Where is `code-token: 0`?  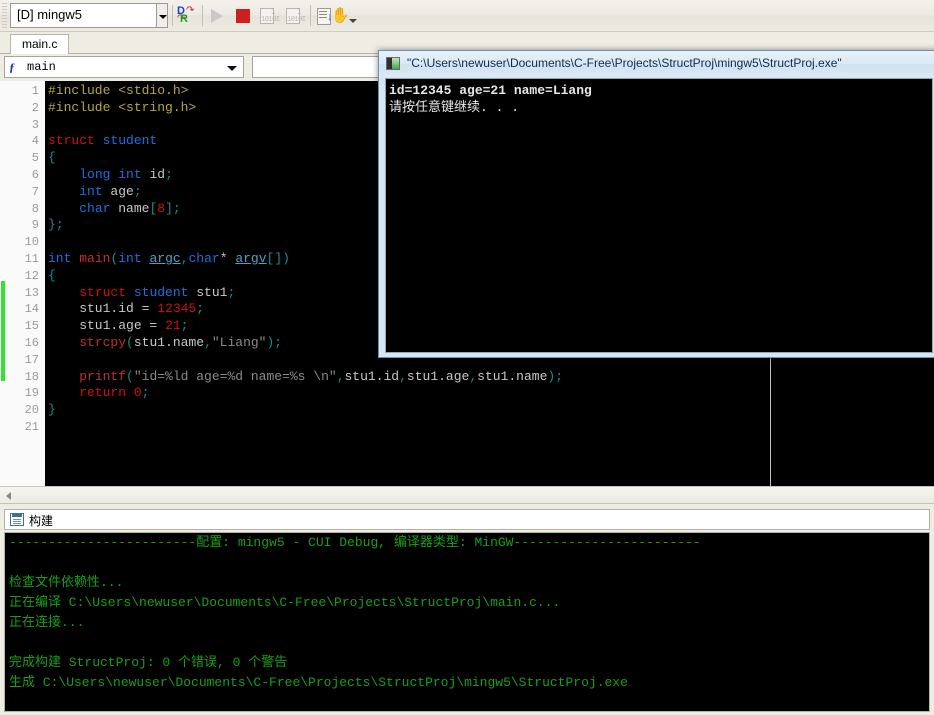
code-token: 0 is located at coordinates (137, 393).